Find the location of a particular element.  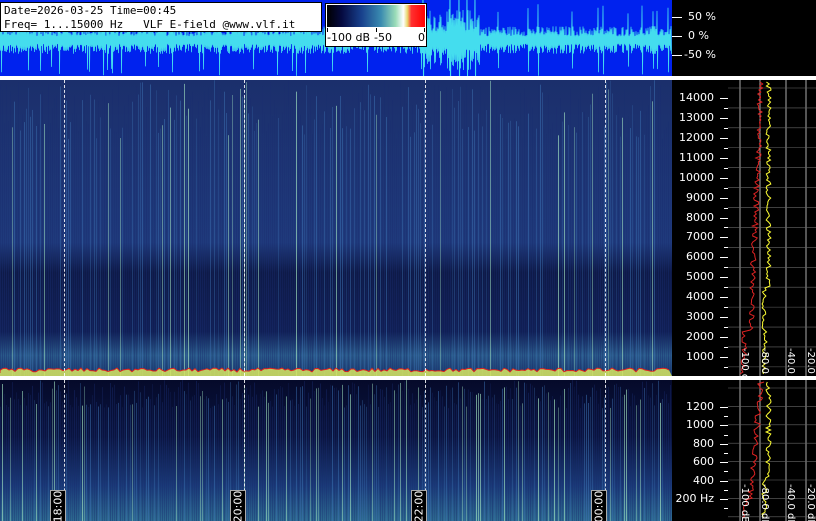

frequency-label: 12000 is located at coordinates (696, 137).